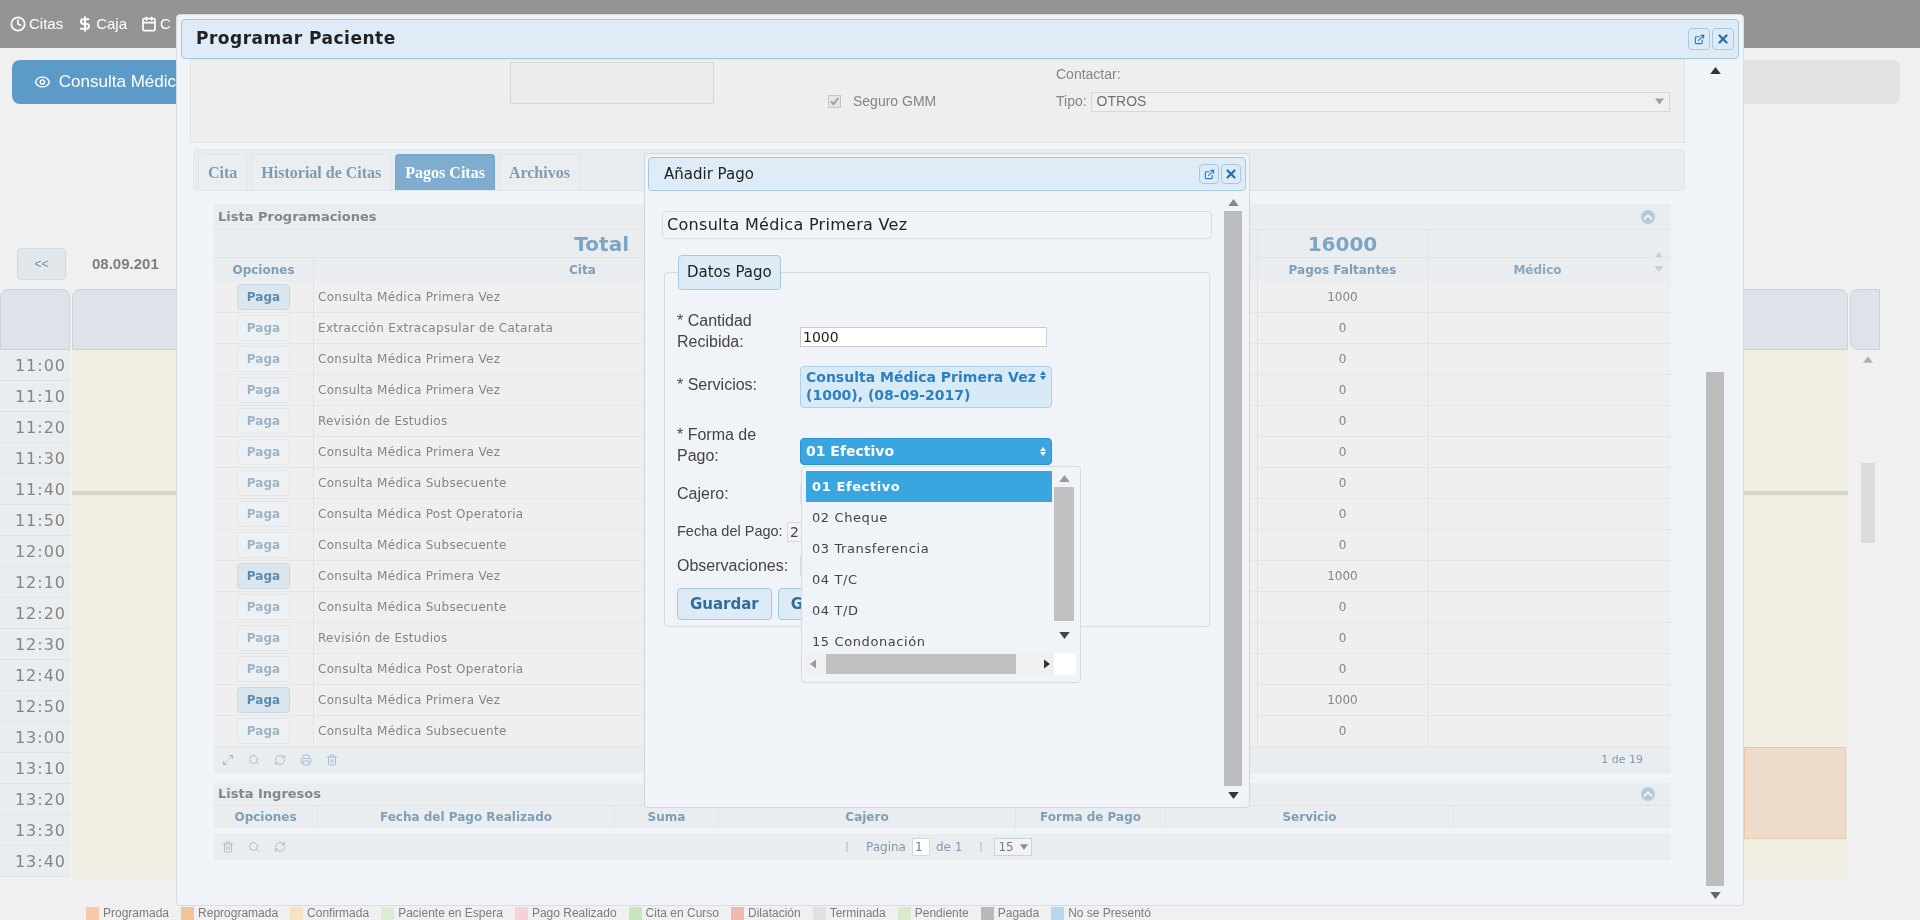  What do you see at coordinates (926, 451) in the screenshot?
I see `payment-method-select: 01 Efectivo` at bounding box center [926, 451].